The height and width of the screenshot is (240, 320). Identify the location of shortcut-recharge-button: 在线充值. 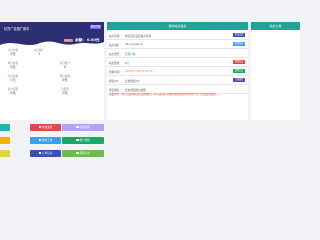
(45, 127).